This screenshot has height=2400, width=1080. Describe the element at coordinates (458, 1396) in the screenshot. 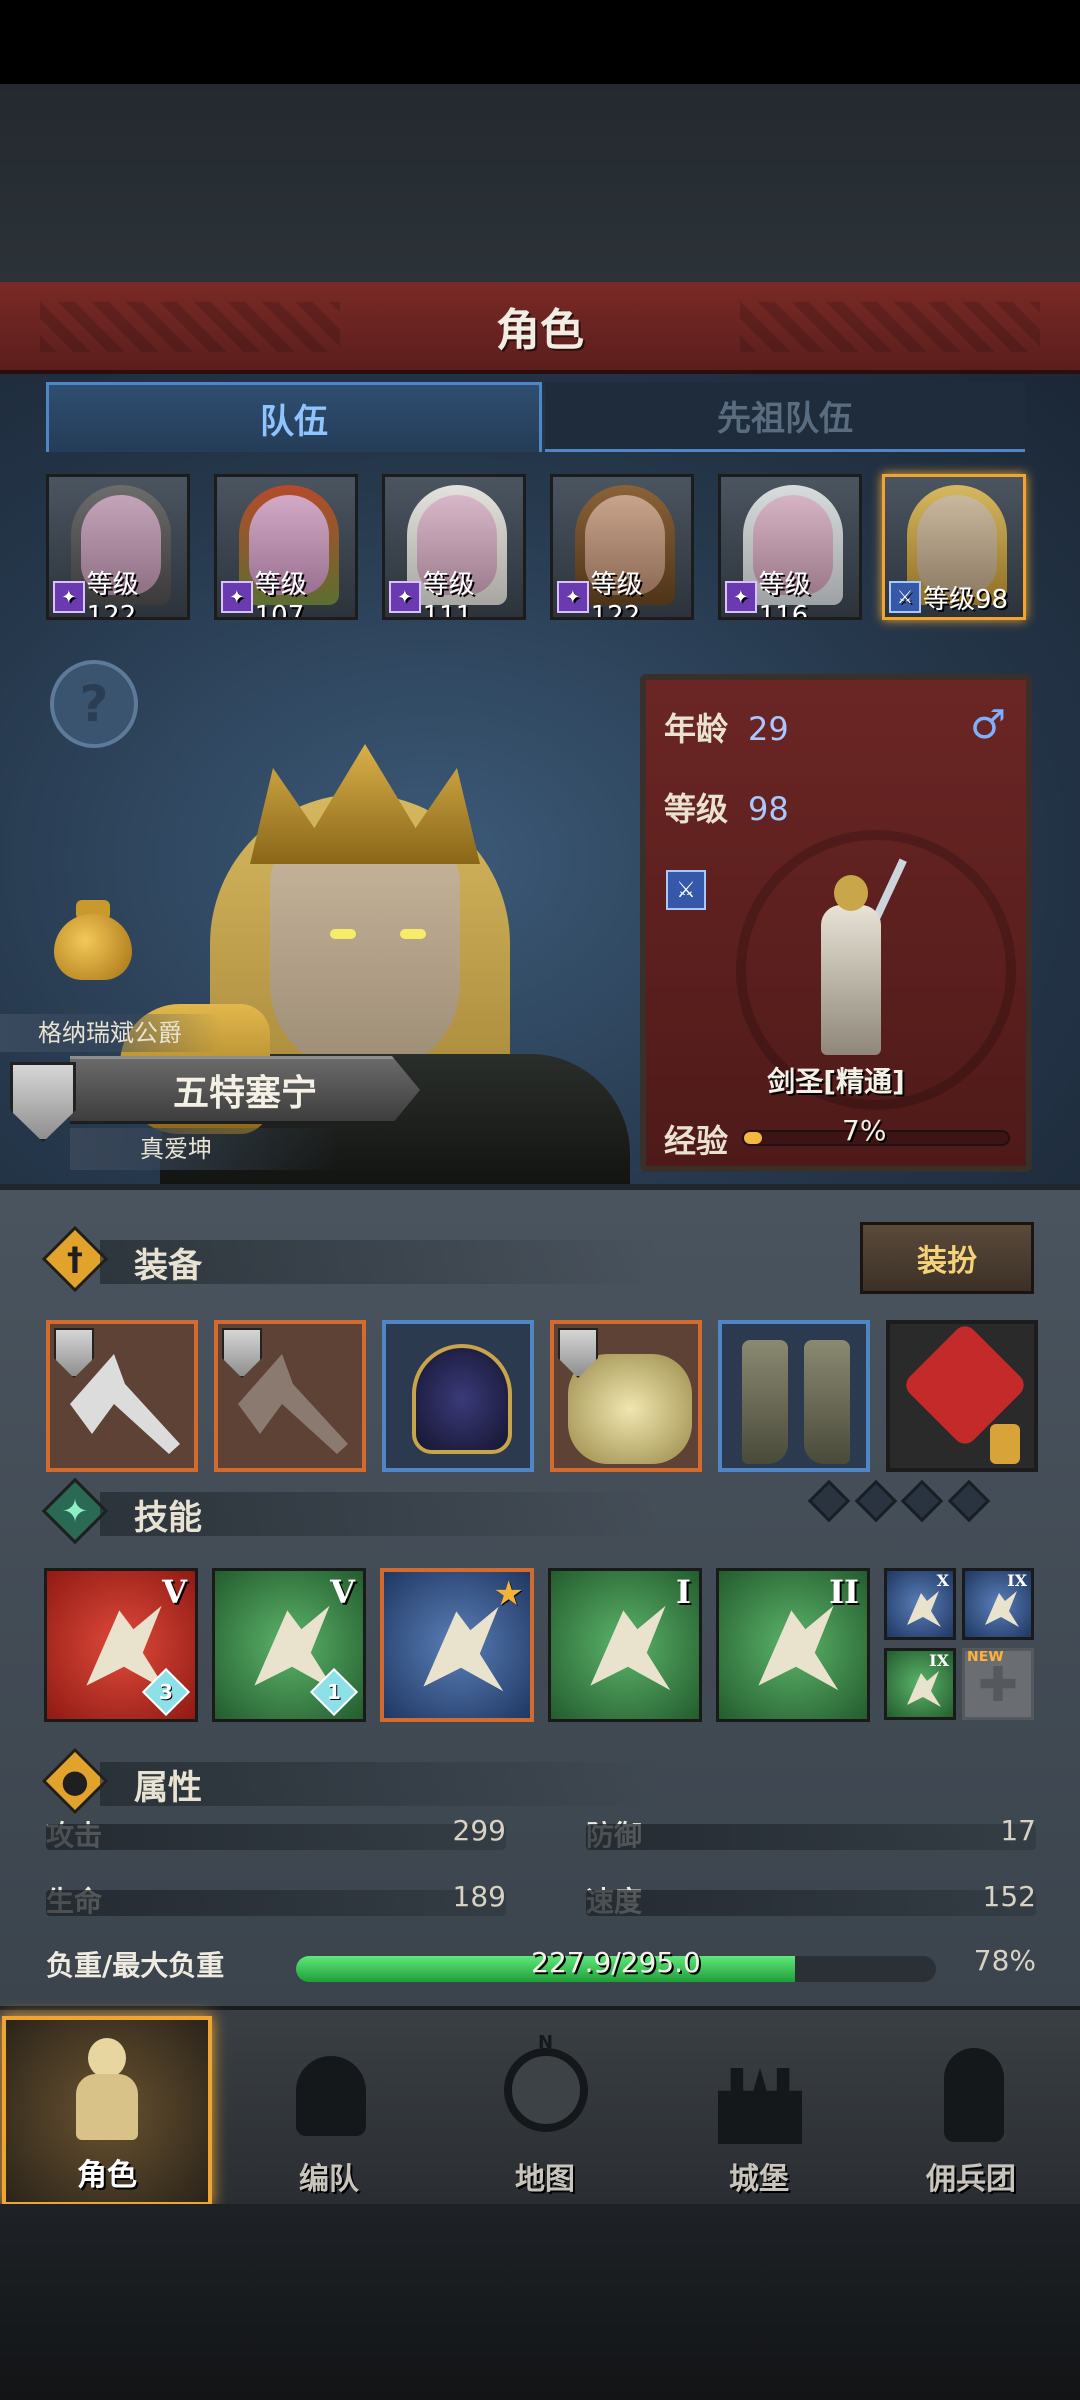

I see `equip-slot-head` at that location.